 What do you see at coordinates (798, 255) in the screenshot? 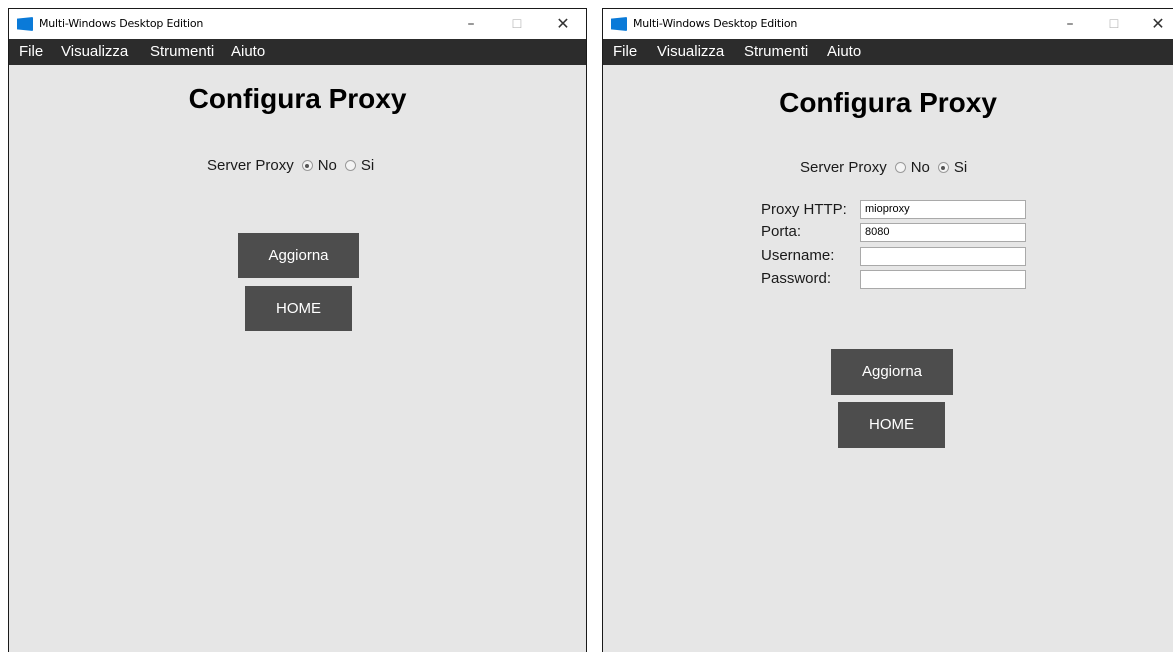
I see `username-label: Username:` at bounding box center [798, 255].